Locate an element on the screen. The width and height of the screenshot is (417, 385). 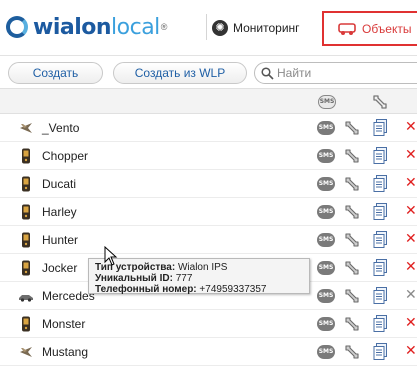
search-icon is located at coordinates (267, 73).